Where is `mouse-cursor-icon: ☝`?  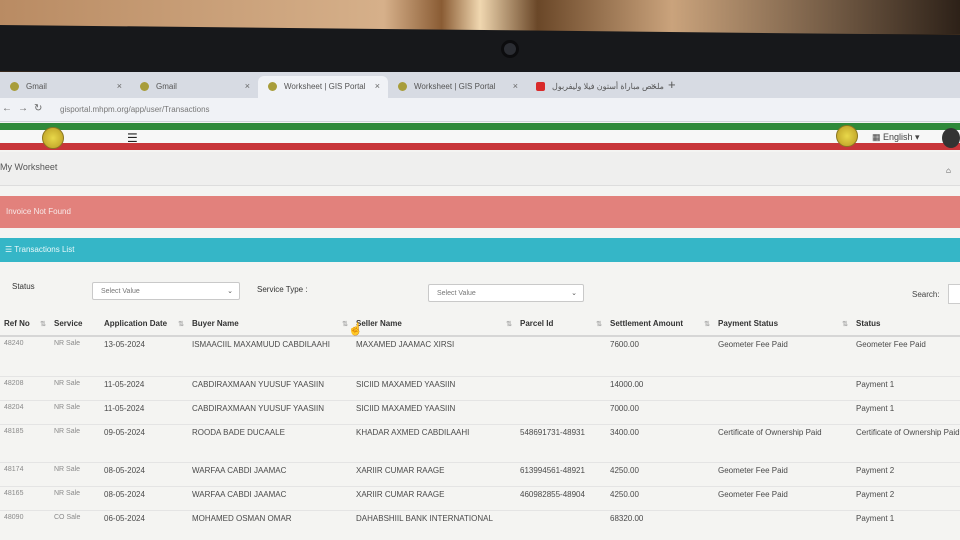
mouse-cursor-icon: ☝ is located at coordinates (355, 329).